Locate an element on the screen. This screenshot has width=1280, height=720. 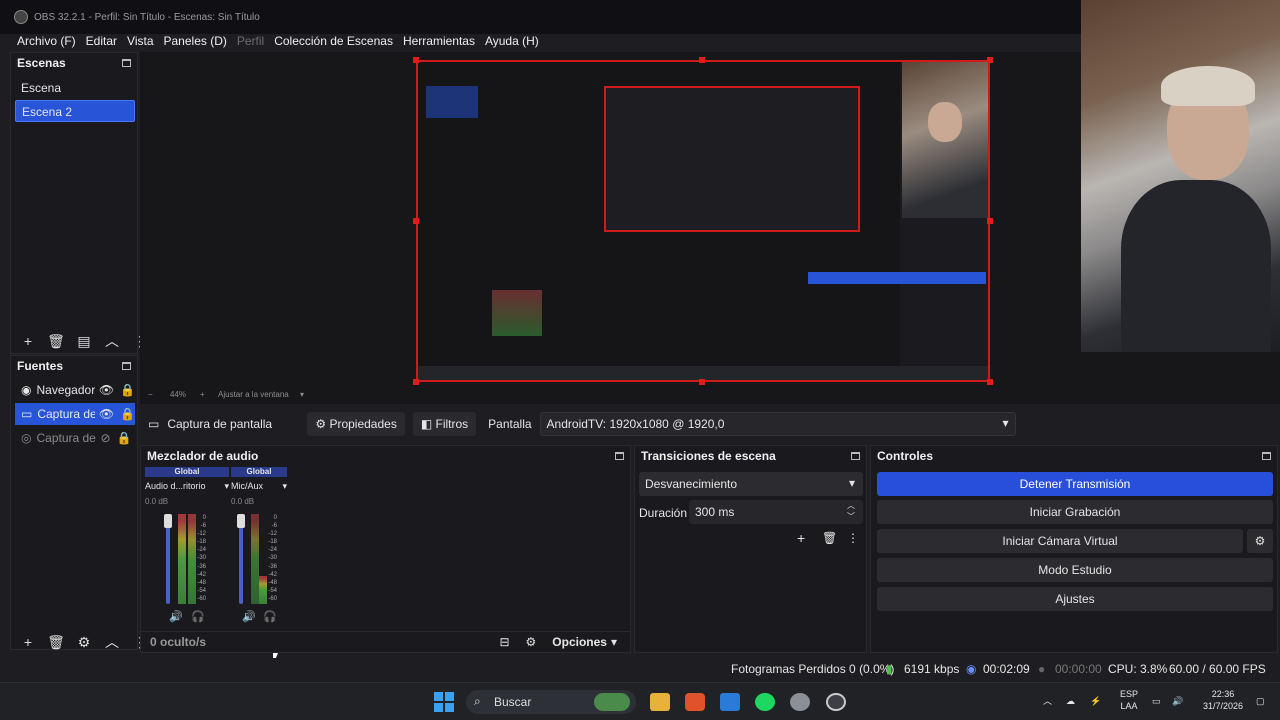
monitor-icon: ▭ is located at coordinates (154, 424).